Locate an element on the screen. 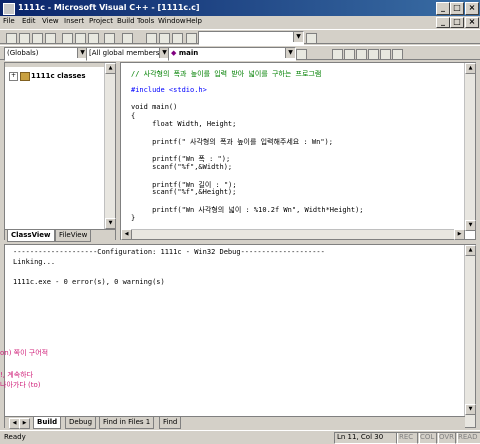 The image size is (480, 444). members-value: [All global members] is located at coordinates (126, 53).